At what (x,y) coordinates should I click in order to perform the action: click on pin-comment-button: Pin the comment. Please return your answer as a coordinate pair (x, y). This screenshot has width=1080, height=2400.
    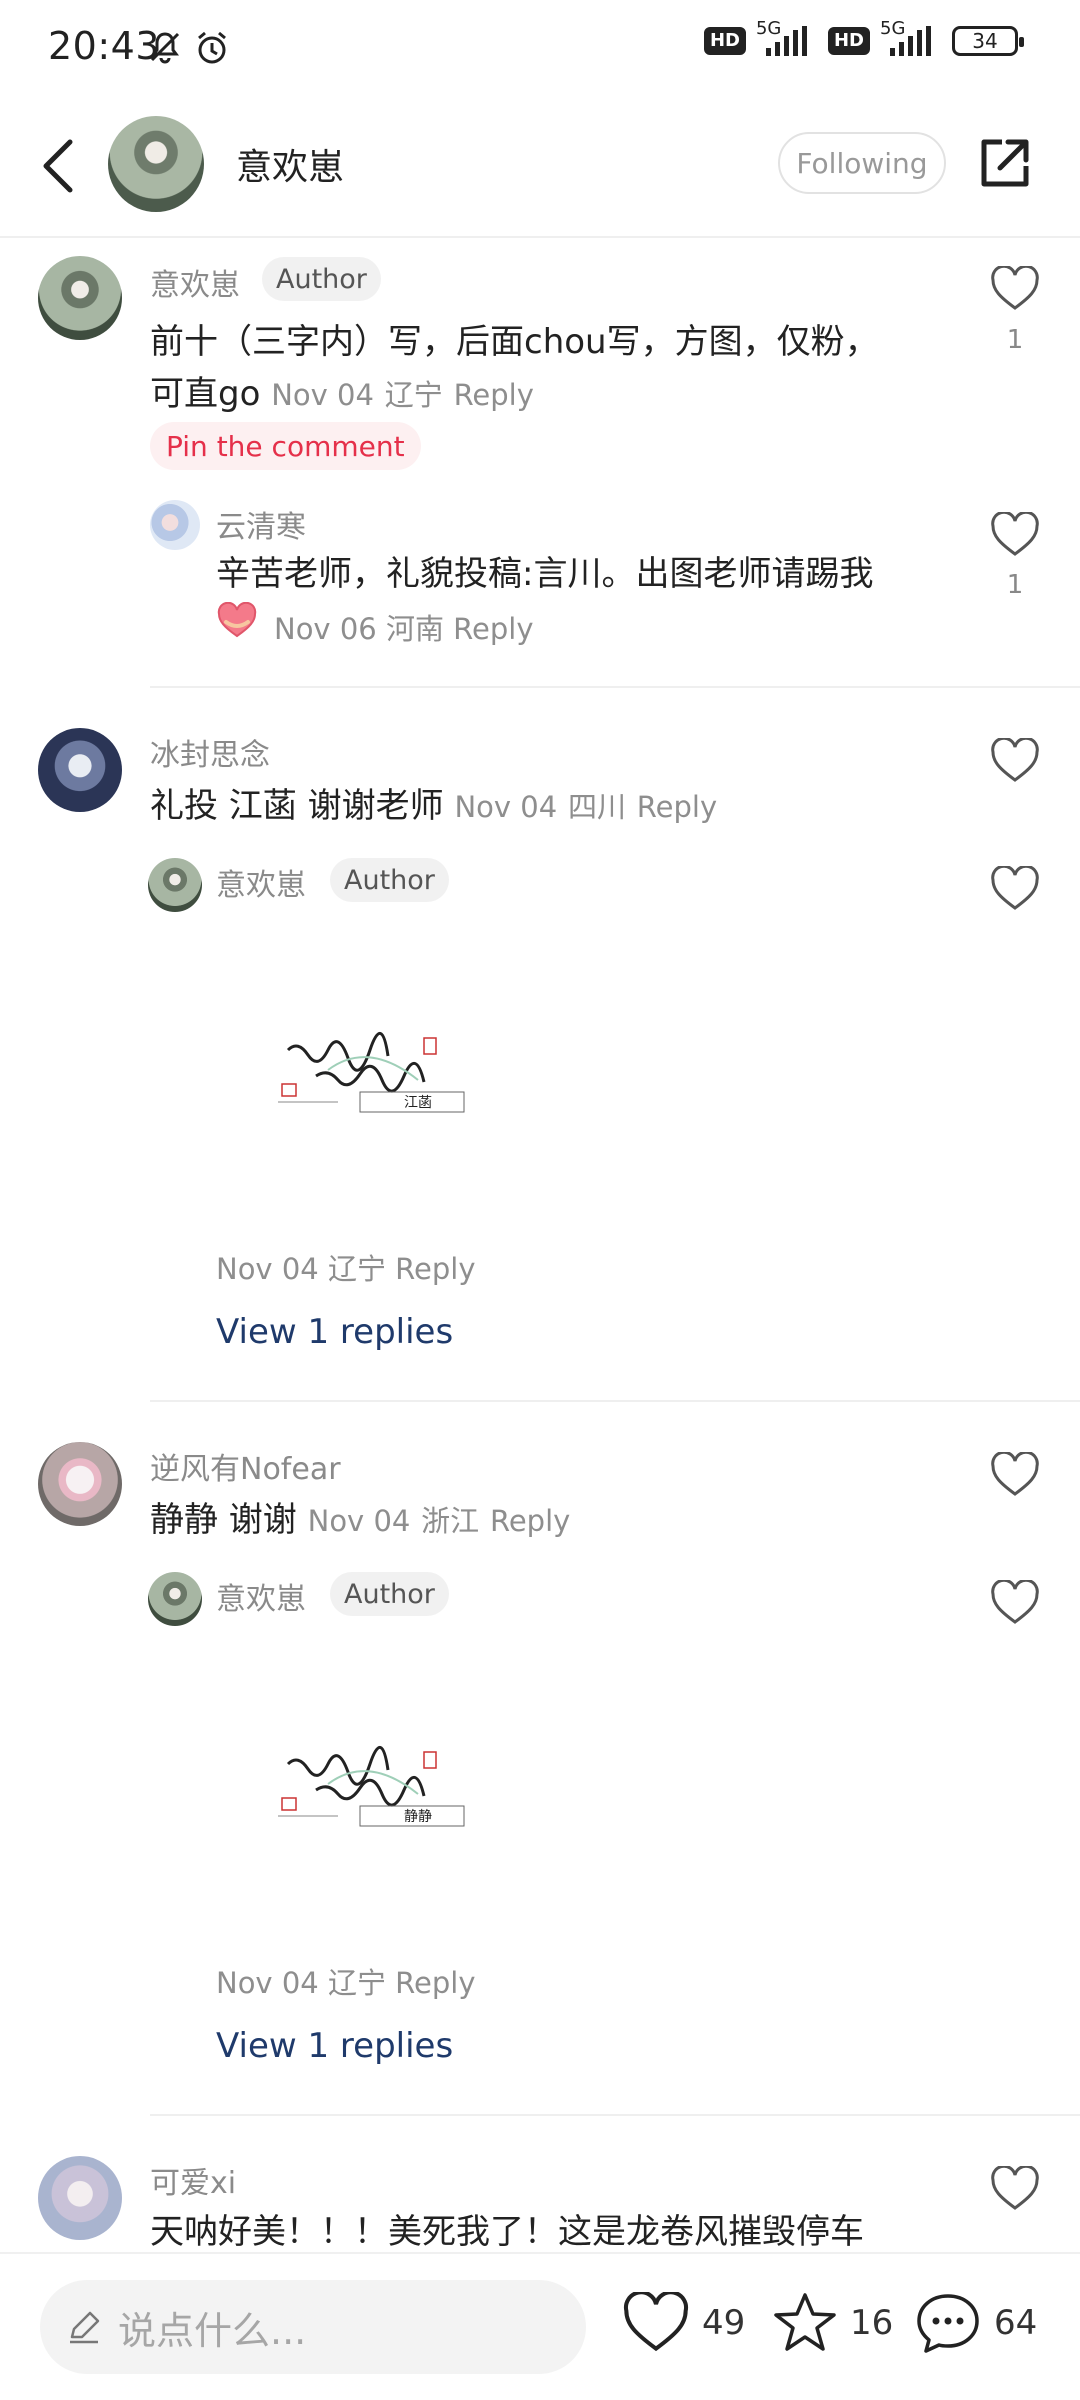
    Looking at the image, I should click on (285, 446).